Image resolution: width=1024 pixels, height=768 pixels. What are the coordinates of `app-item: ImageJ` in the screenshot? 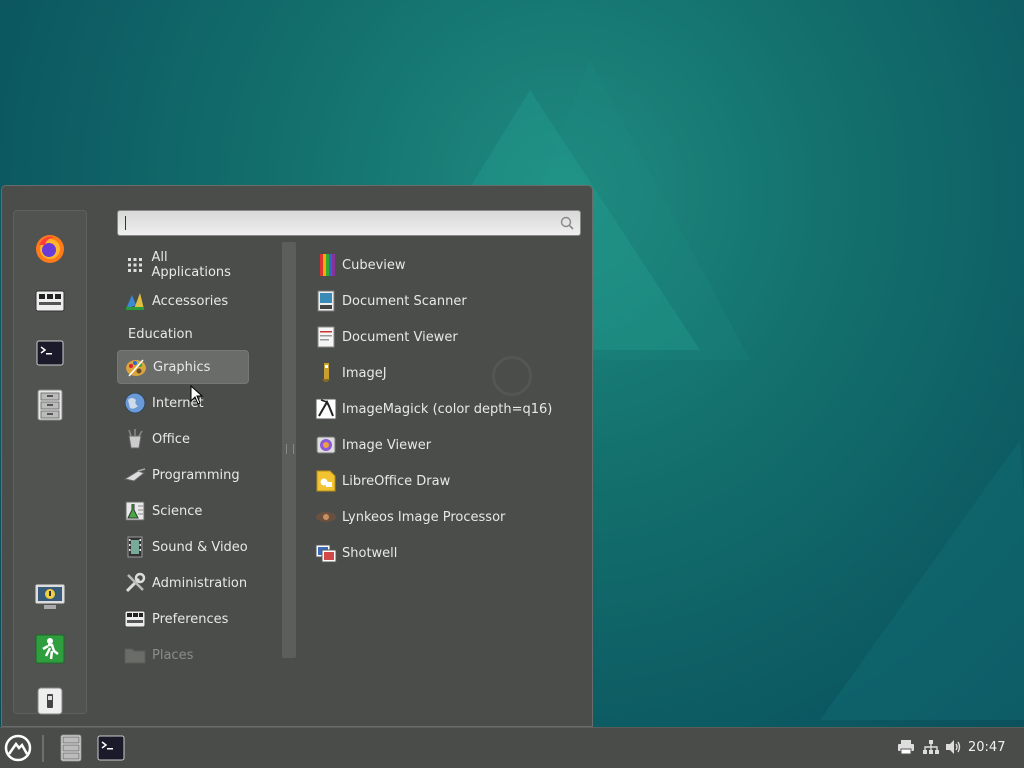 It's located at (350, 373).